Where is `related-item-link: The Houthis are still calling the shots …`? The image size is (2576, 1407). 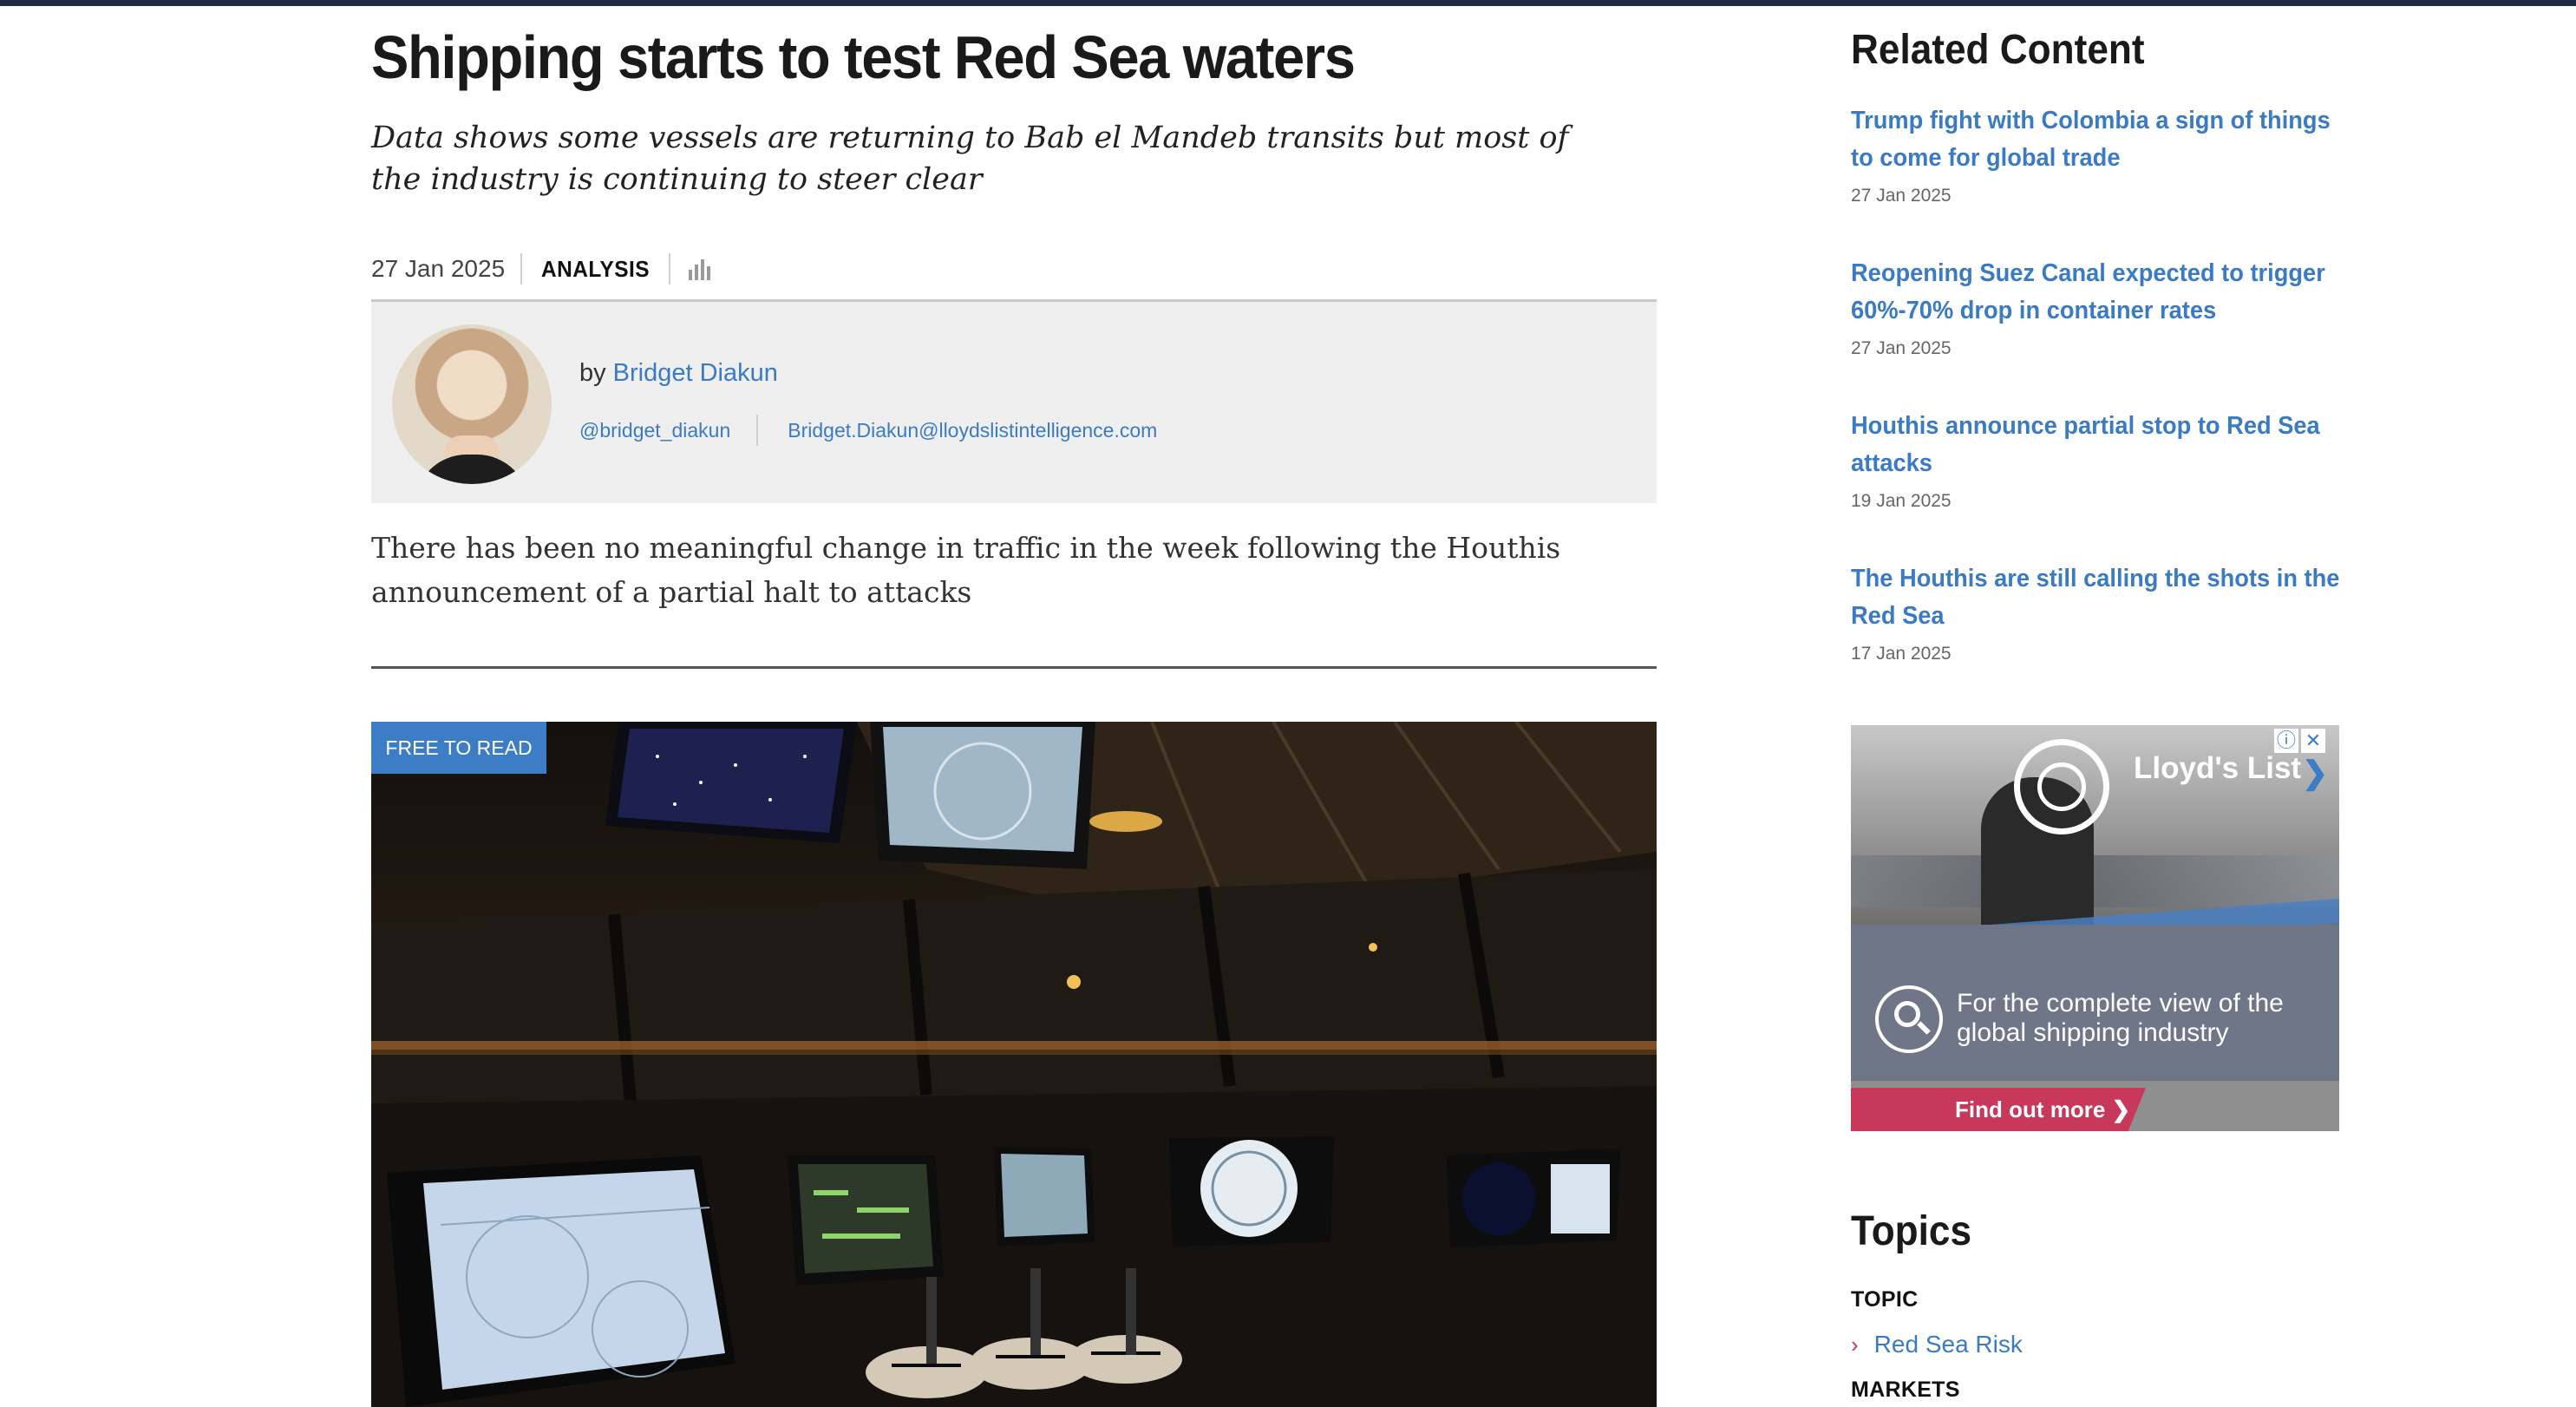 related-item-link: The Houthis are still calling the shots … is located at coordinates (2095, 597).